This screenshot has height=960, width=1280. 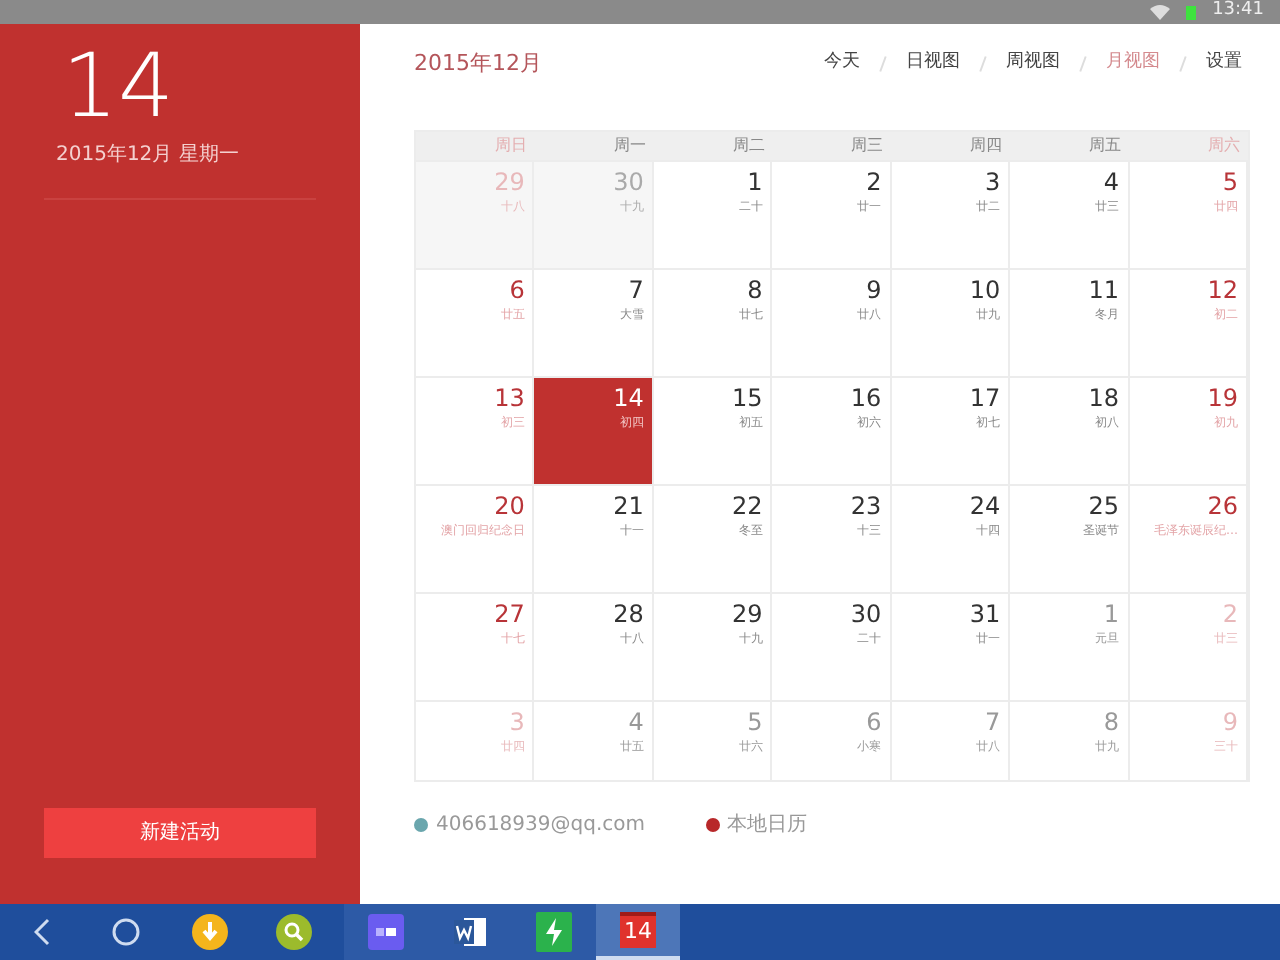 What do you see at coordinates (985, 615) in the screenshot?
I see `day-number: 31` at bounding box center [985, 615].